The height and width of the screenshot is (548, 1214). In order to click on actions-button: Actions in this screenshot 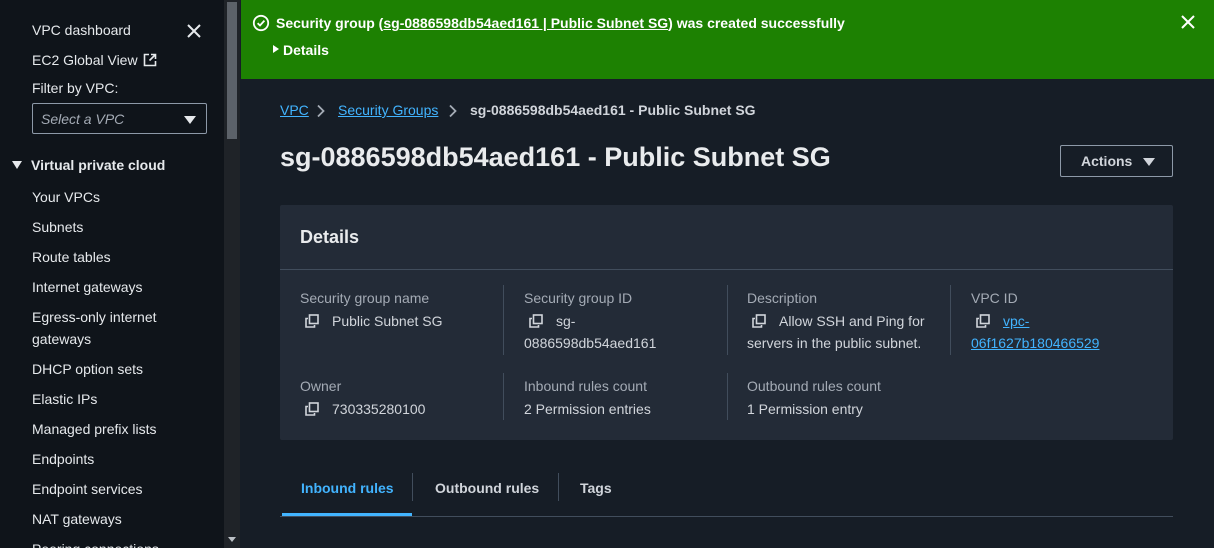, I will do `click(1116, 161)`.